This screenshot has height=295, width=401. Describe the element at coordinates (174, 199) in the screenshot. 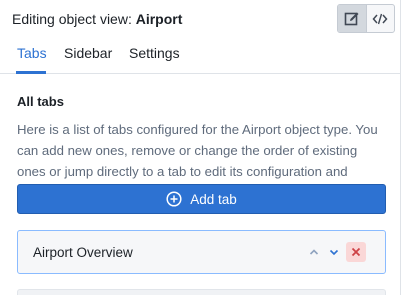

I see `plus-circle-icon` at that location.